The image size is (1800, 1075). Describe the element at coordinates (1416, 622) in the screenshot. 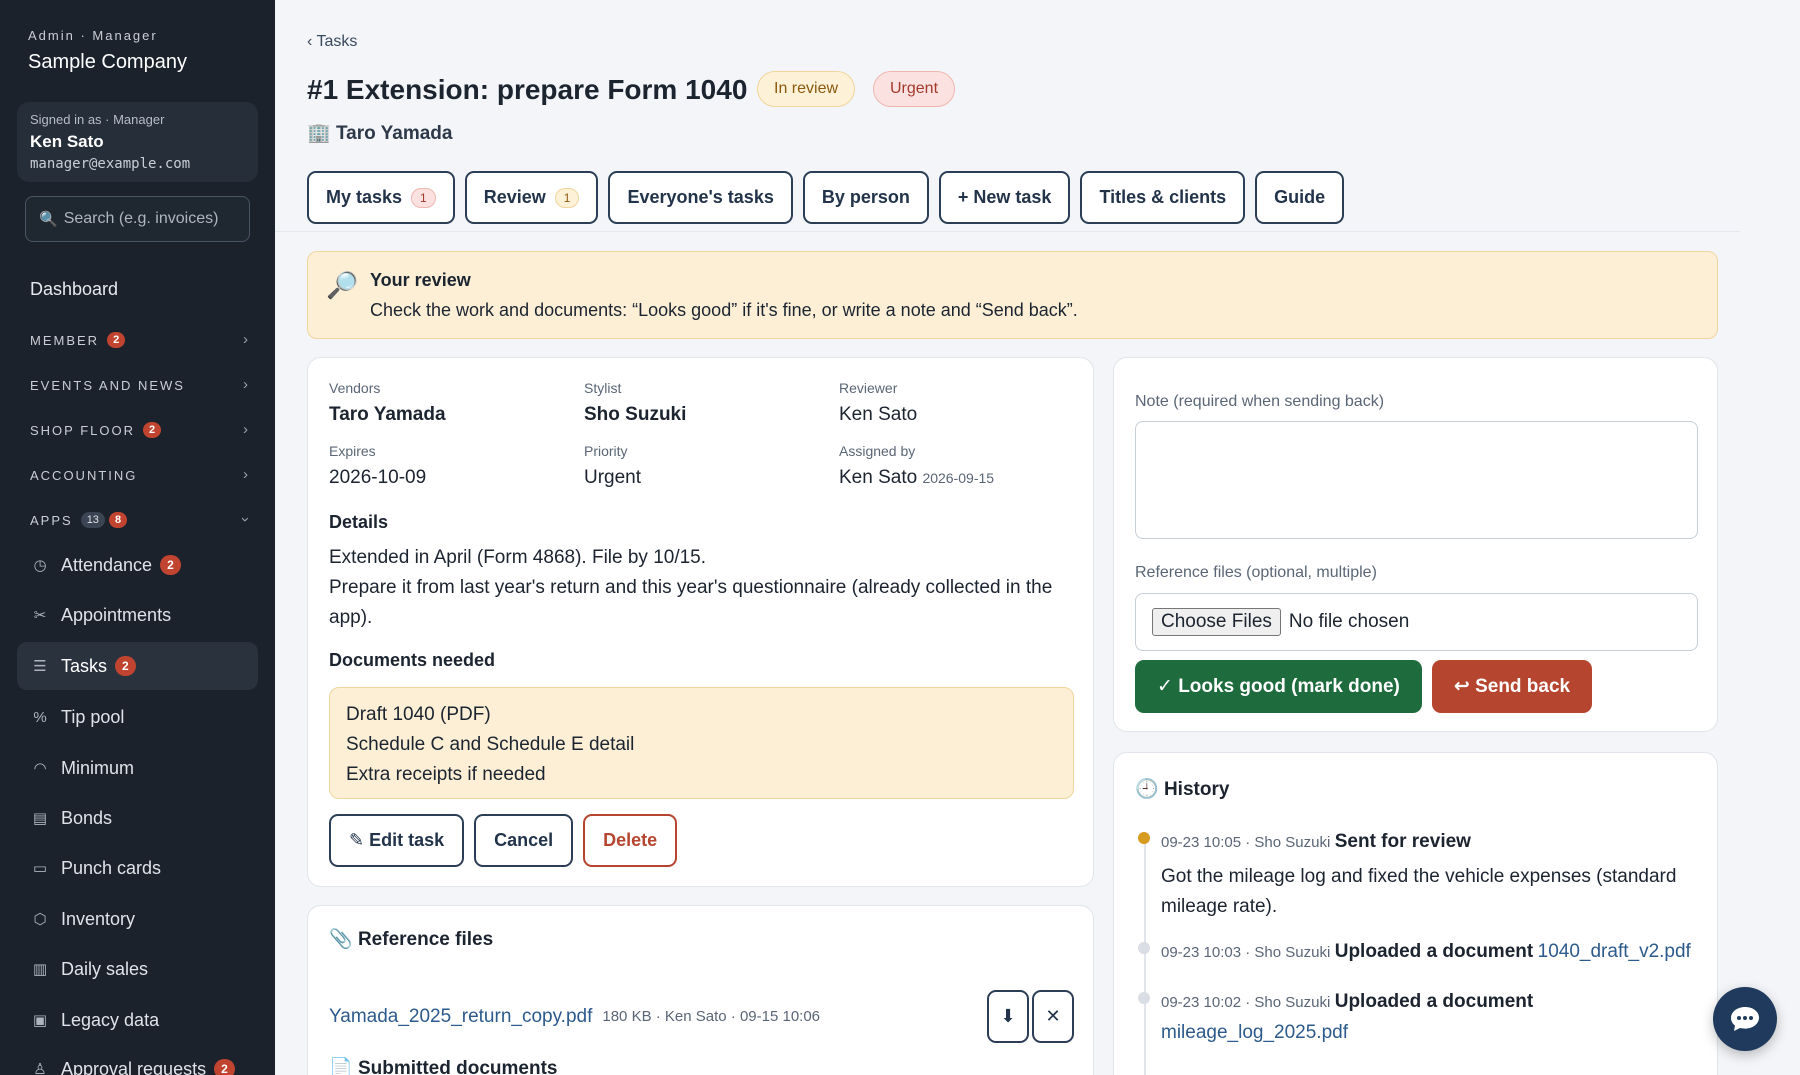

I see `file-input: Choose Files No file chosen` at that location.